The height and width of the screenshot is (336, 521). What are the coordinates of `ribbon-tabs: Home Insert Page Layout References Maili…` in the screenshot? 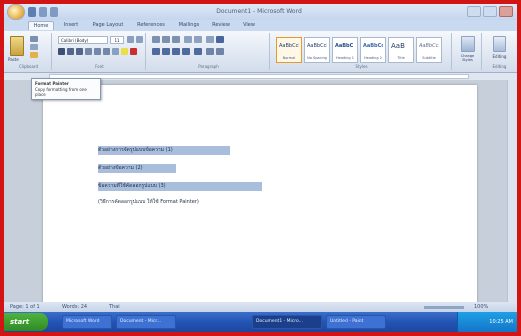 It's located at (260, 25).